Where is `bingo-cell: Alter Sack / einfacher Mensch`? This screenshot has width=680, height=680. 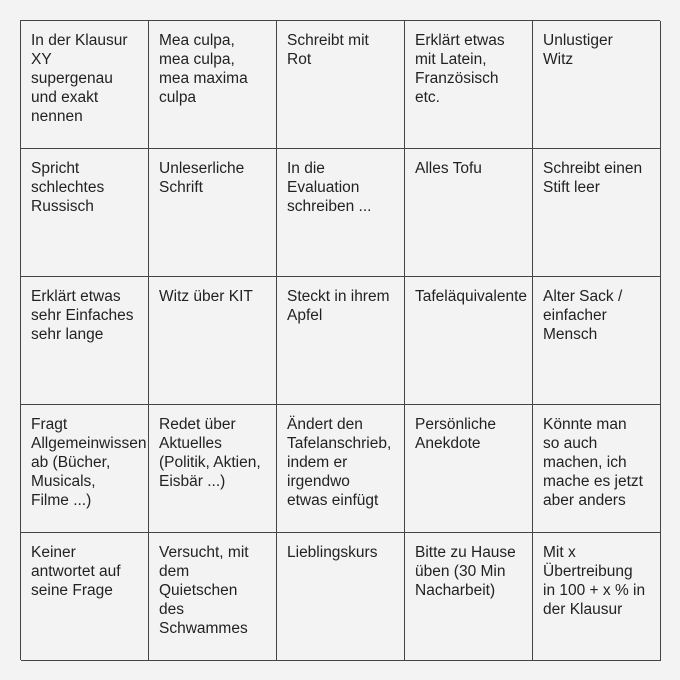
bingo-cell: Alter Sack / einfacher Mensch is located at coordinates (597, 341).